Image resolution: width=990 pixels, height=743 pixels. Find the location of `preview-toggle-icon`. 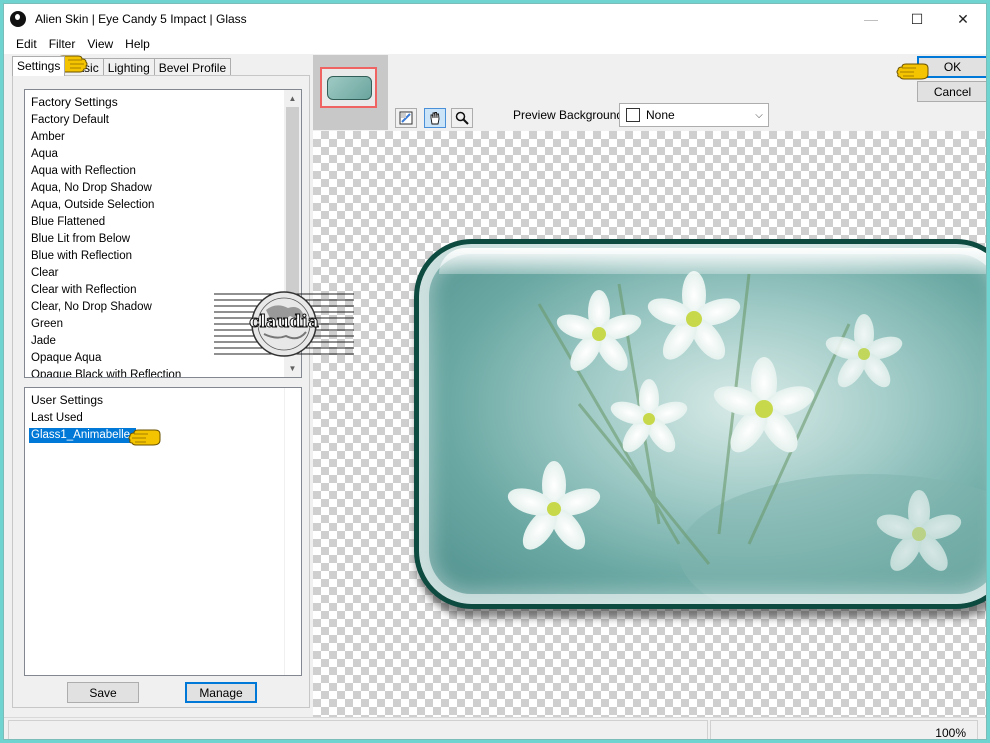

preview-toggle-icon is located at coordinates (406, 118).